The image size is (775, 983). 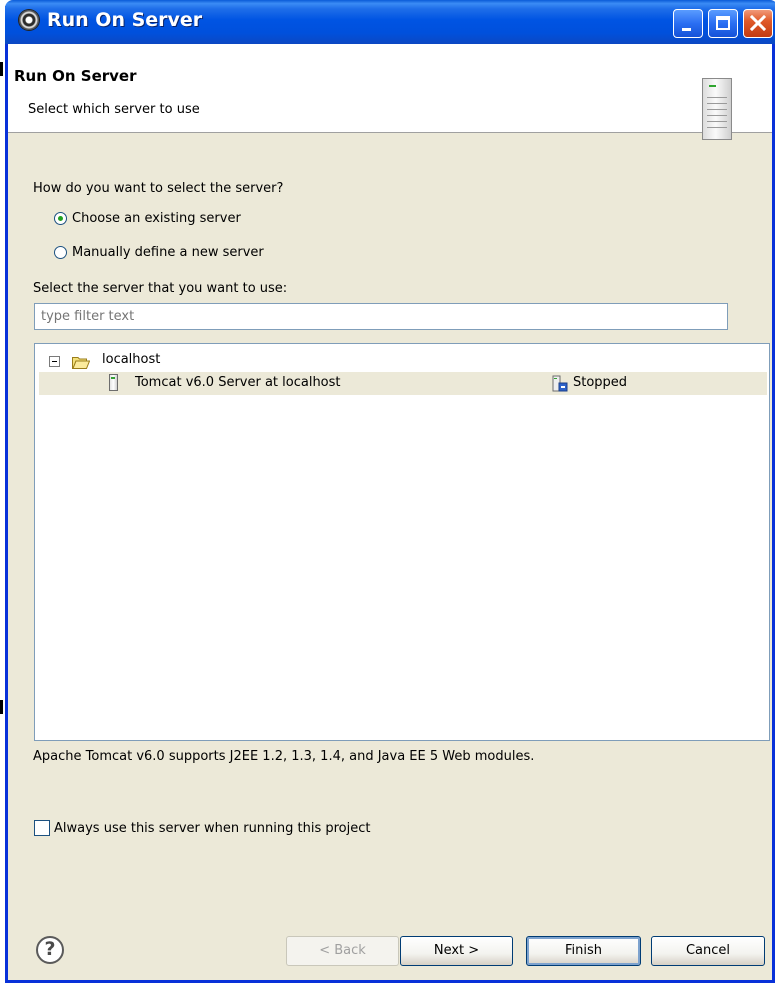 What do you see at coordinates (42, 828) in the screenshot?
I see `always-use-checkbox` at bounding box center [42, 828].